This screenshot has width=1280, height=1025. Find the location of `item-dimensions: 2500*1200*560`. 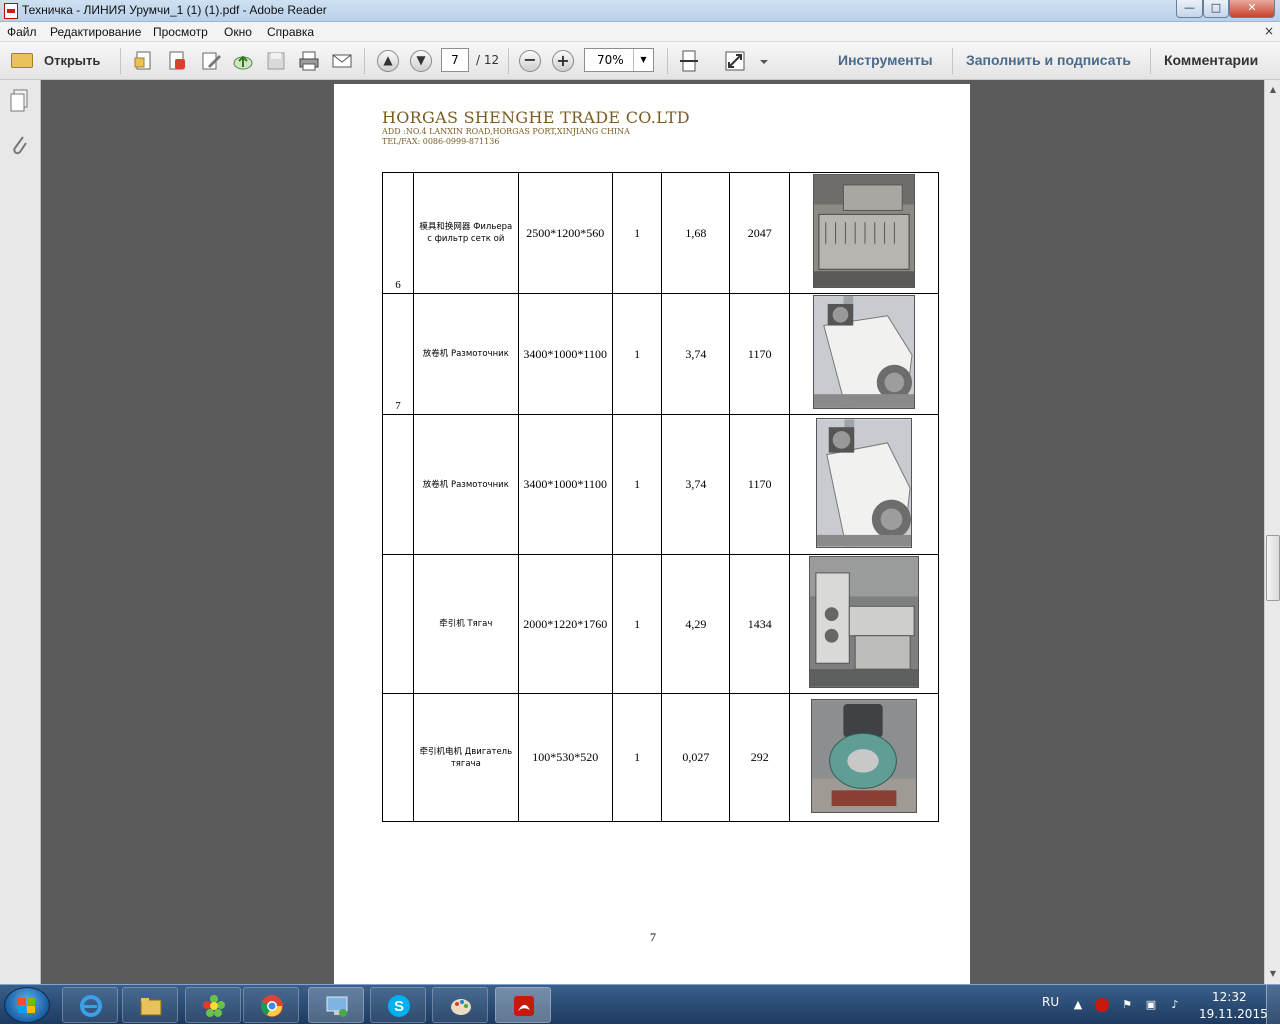

item-dimensions: 2500*1200*560 is located at coordinates (565, 233).